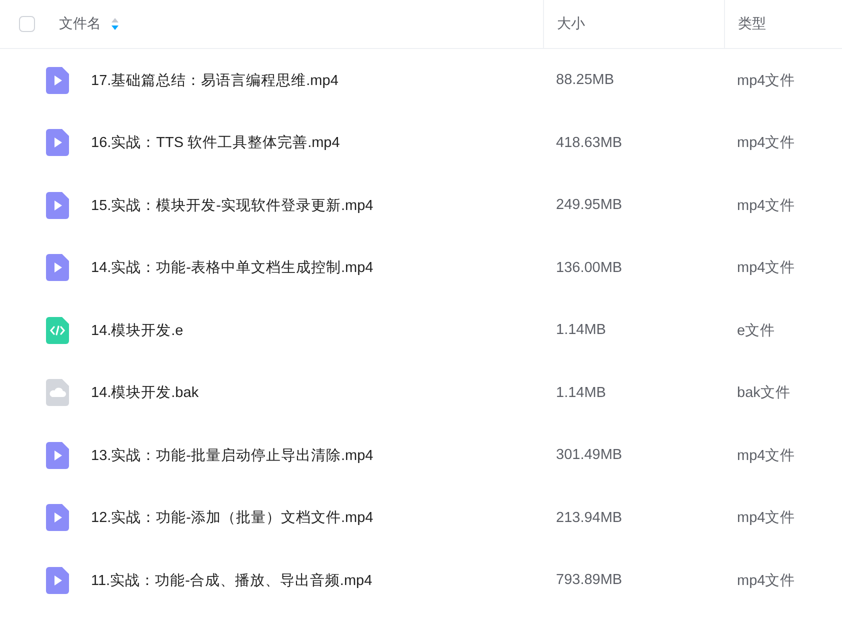 The width and height of the screenshot is (842, 620). Describe the element at coordinates (756, 331) in the screenshot. I see `file-type: e文件` at that location.